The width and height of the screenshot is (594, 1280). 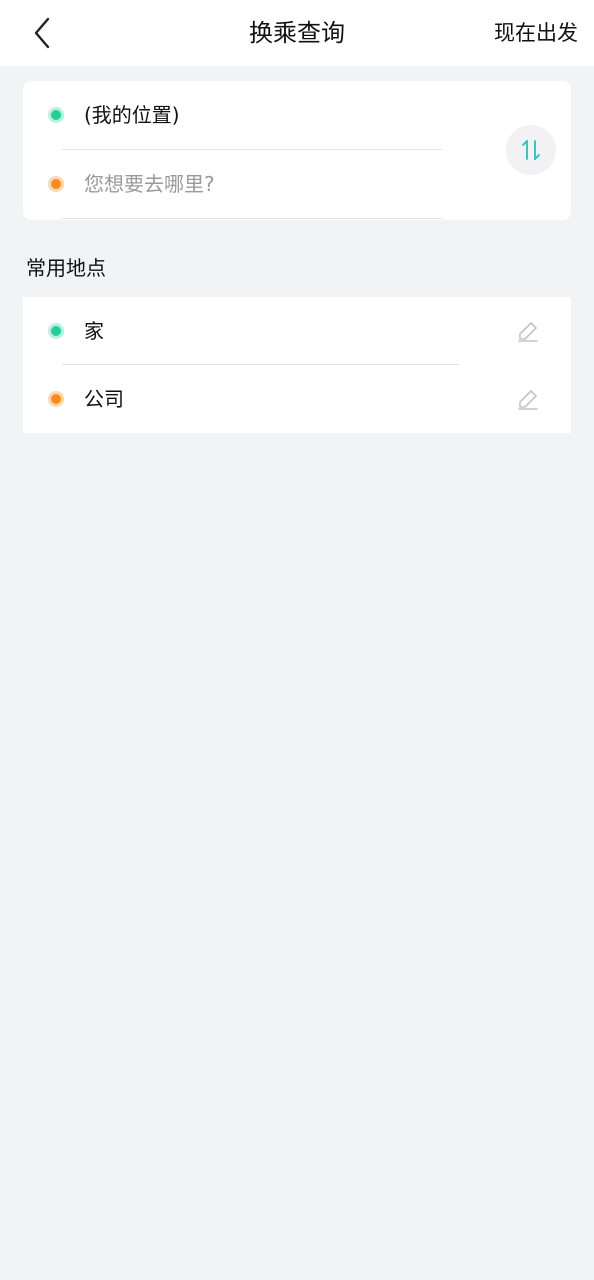 What do you see at coordinates (56, 184) in the screenshot?
I see `destination-dot-icon` at bounding box center [56, 184].